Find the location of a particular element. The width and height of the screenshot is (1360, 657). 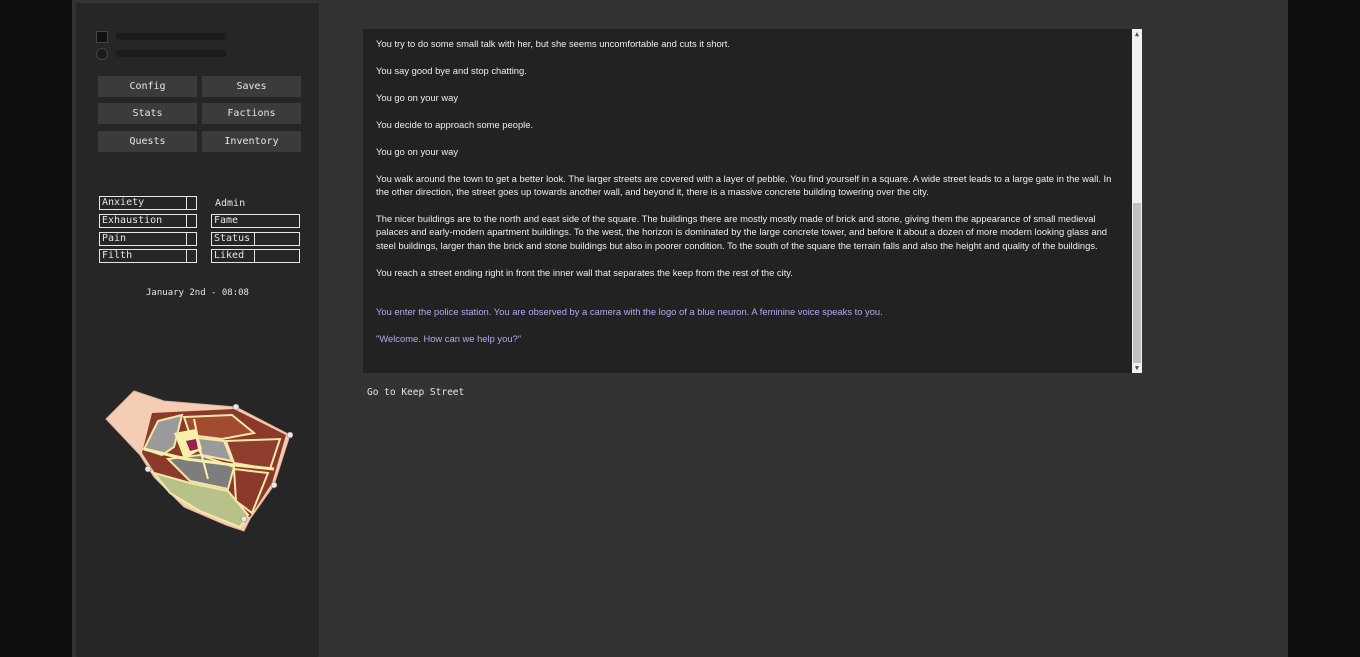

filth-label: Filth is located at coordinates (117, 255).